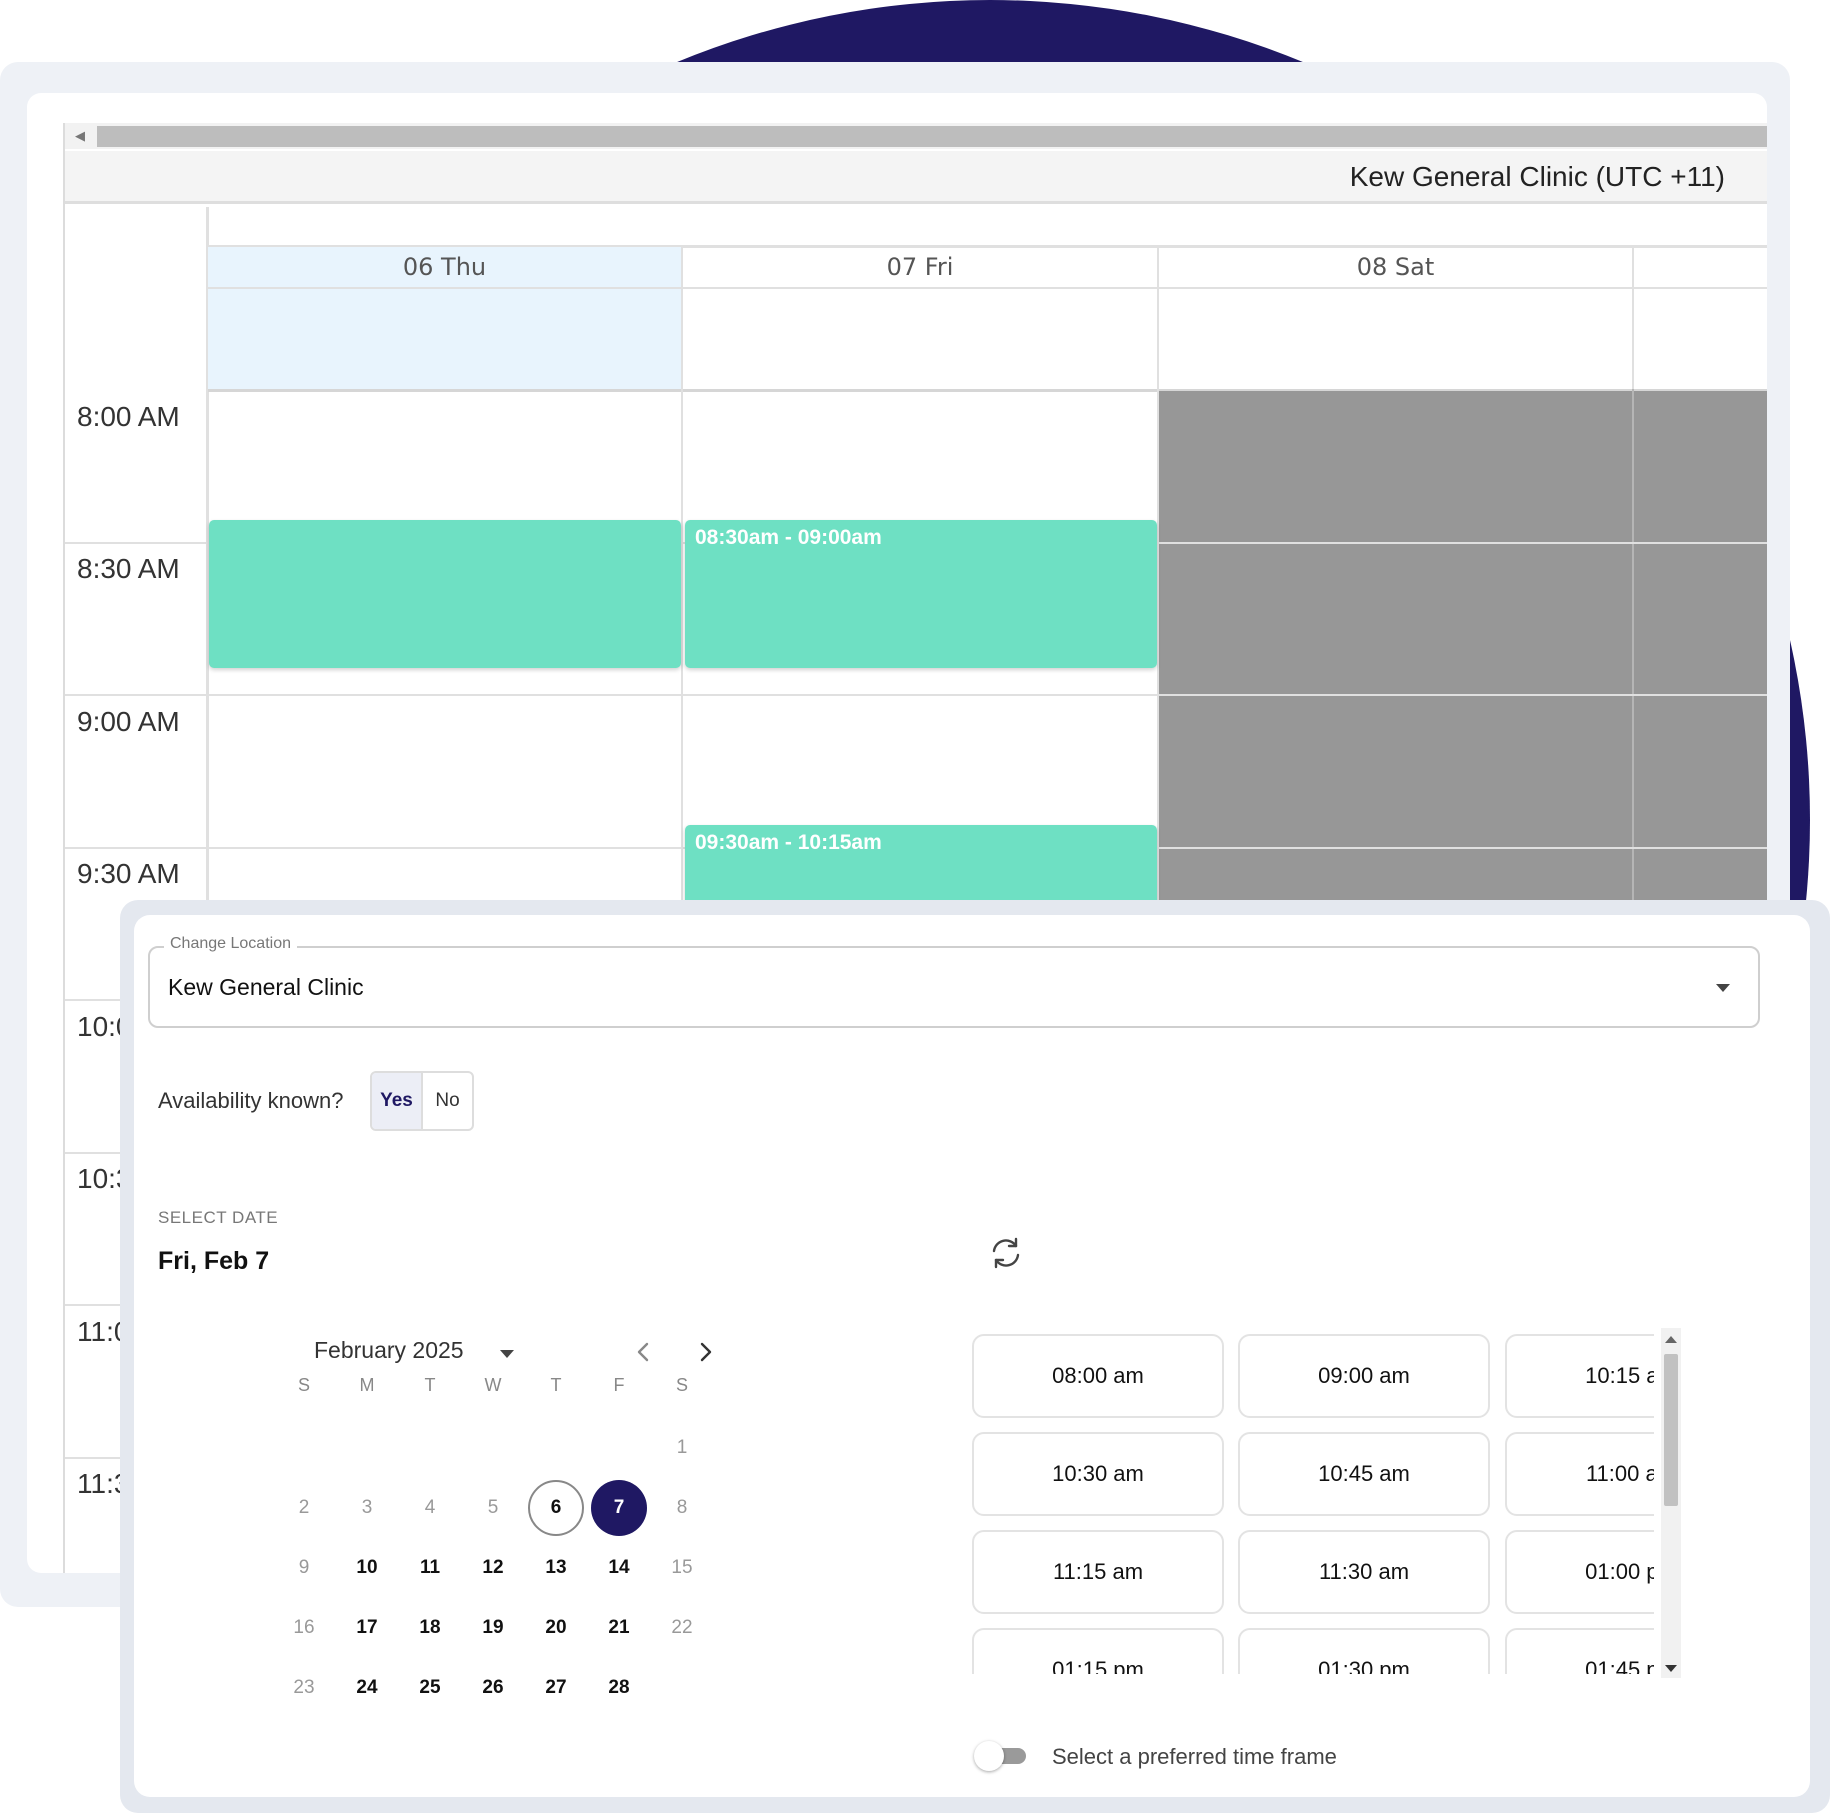  What do you see at coordinates (682, 1448) in the screenshot?
I see `calendar-day: 1` at bounding box center [682, 1448].